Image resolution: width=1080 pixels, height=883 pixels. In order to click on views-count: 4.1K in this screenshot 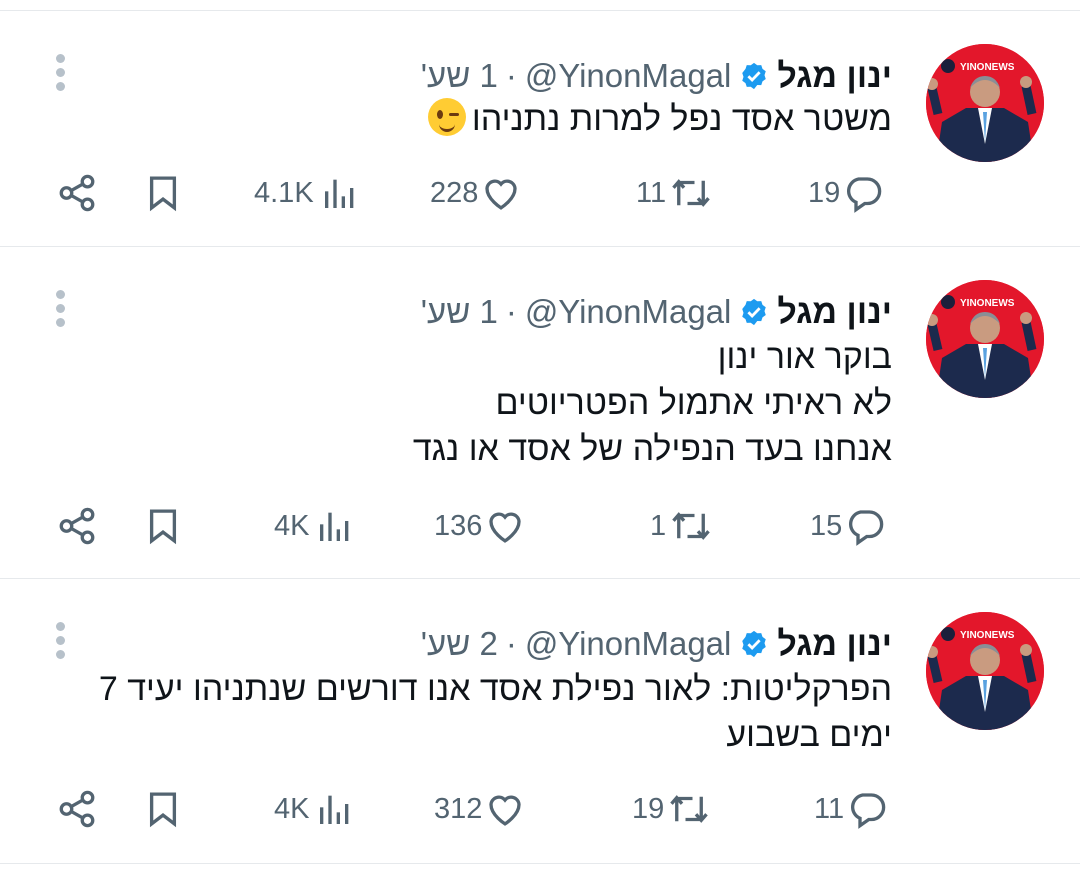, I will do `click(284, 192)`.